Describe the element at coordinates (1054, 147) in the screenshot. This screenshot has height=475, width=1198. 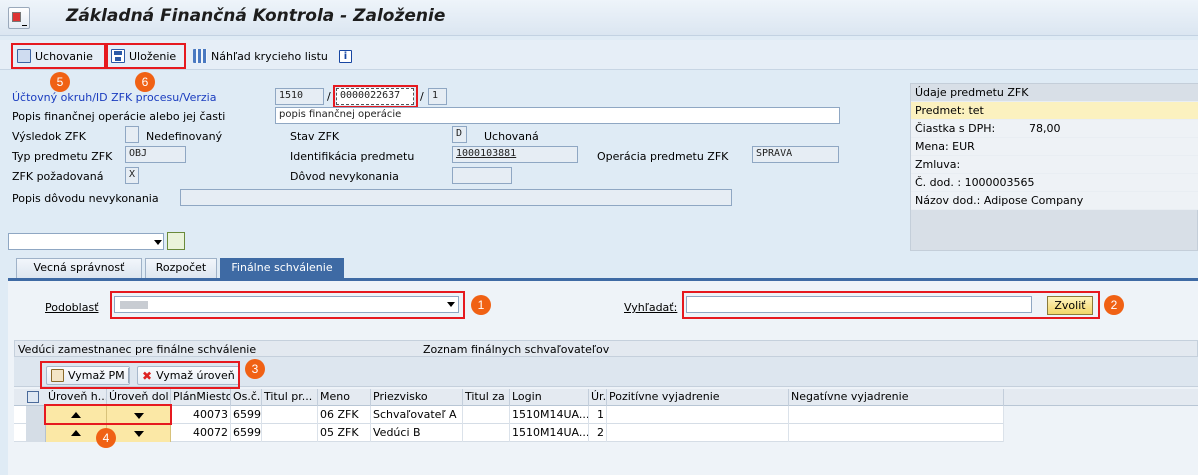
I see `panel-mena: Mena: EUR` at that location.